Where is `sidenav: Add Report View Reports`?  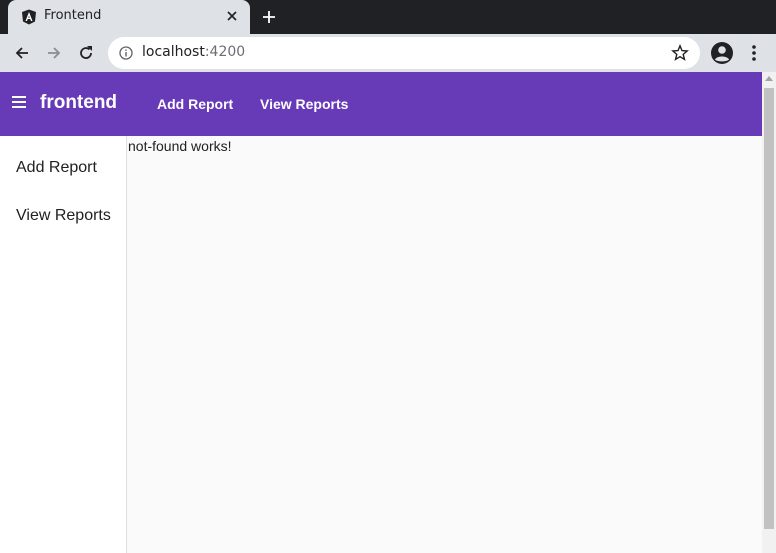
sidenav: Add Report View Reports is located at coordinates (63, 344).